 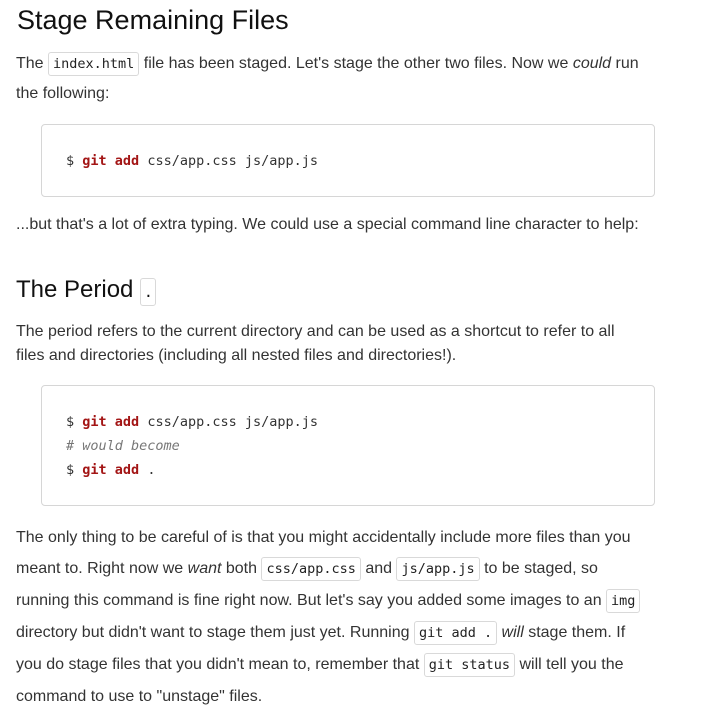 I want to click on code-comment: # would become, so click(x=123, y=446).